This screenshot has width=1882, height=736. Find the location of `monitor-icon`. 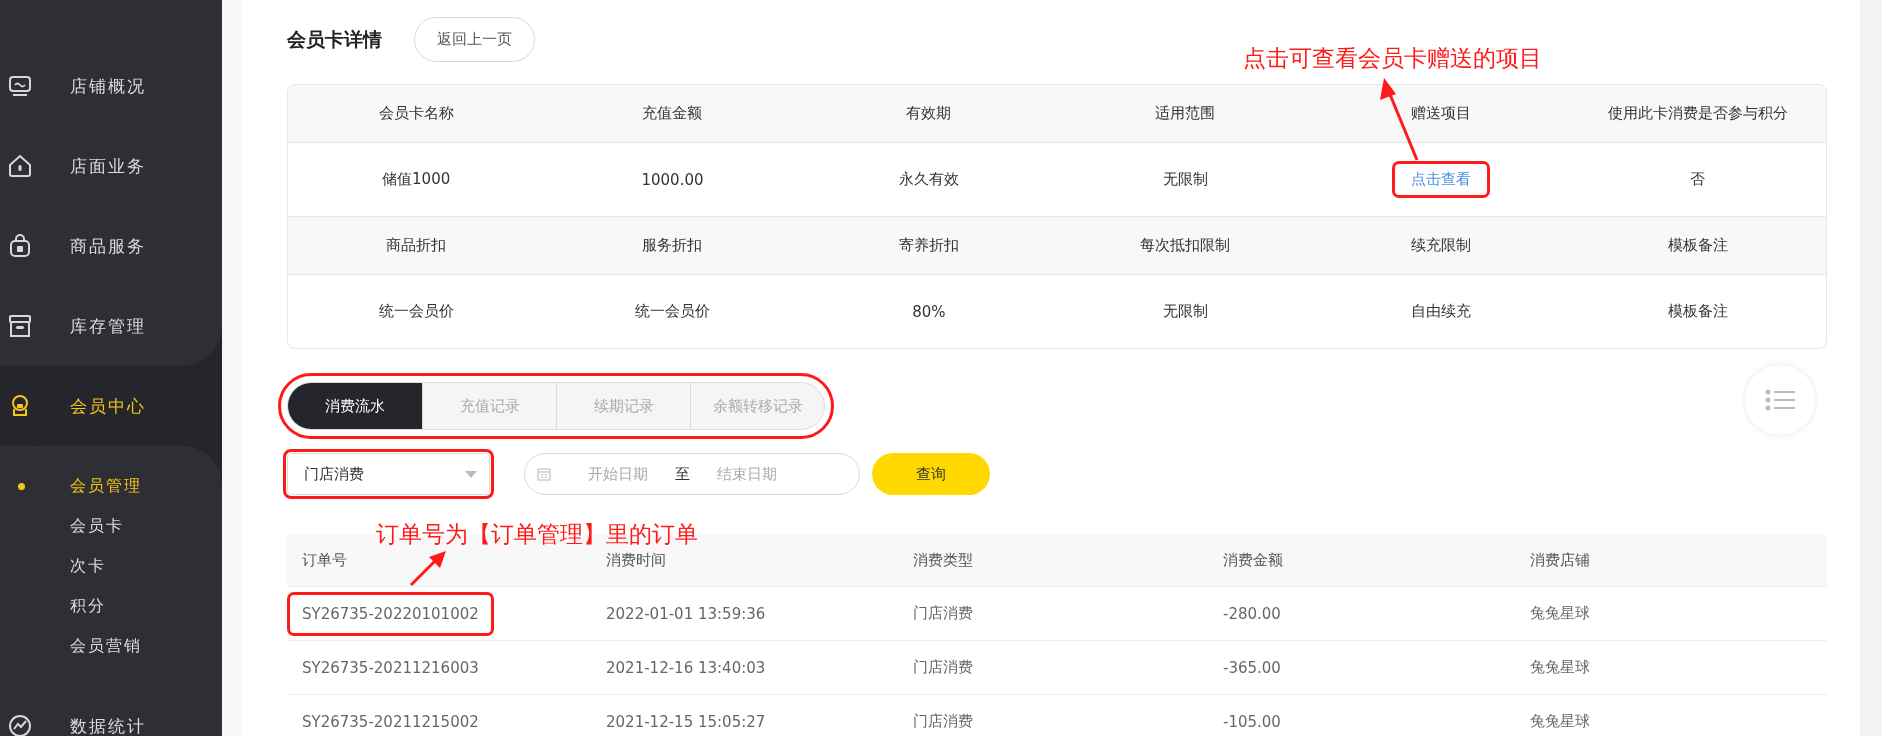

monitor-icon is located at coordinates (20, 86).